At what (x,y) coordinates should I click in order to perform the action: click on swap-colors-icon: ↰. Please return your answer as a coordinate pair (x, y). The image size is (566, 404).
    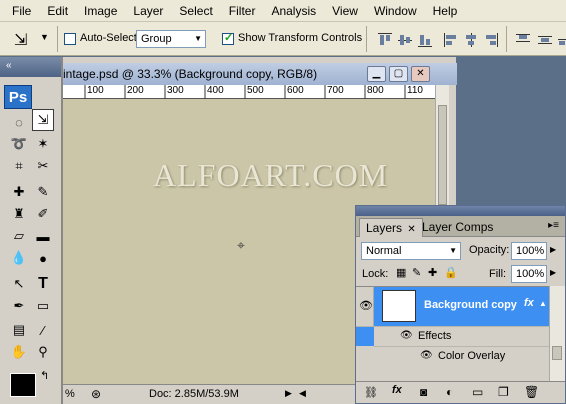
    Looking at the image, I should click on (44, 375).